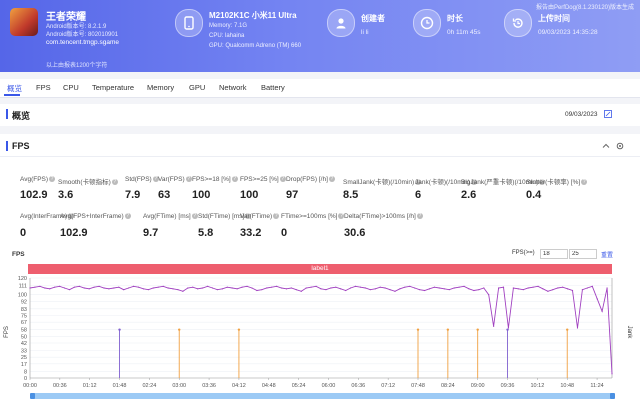 The height and width of the screenshot is (403, 640). What do you see at coordinates (23, 233) in the screenshot?
I see `stat-r2-value-0: 0` at bounding box center [23, 233].